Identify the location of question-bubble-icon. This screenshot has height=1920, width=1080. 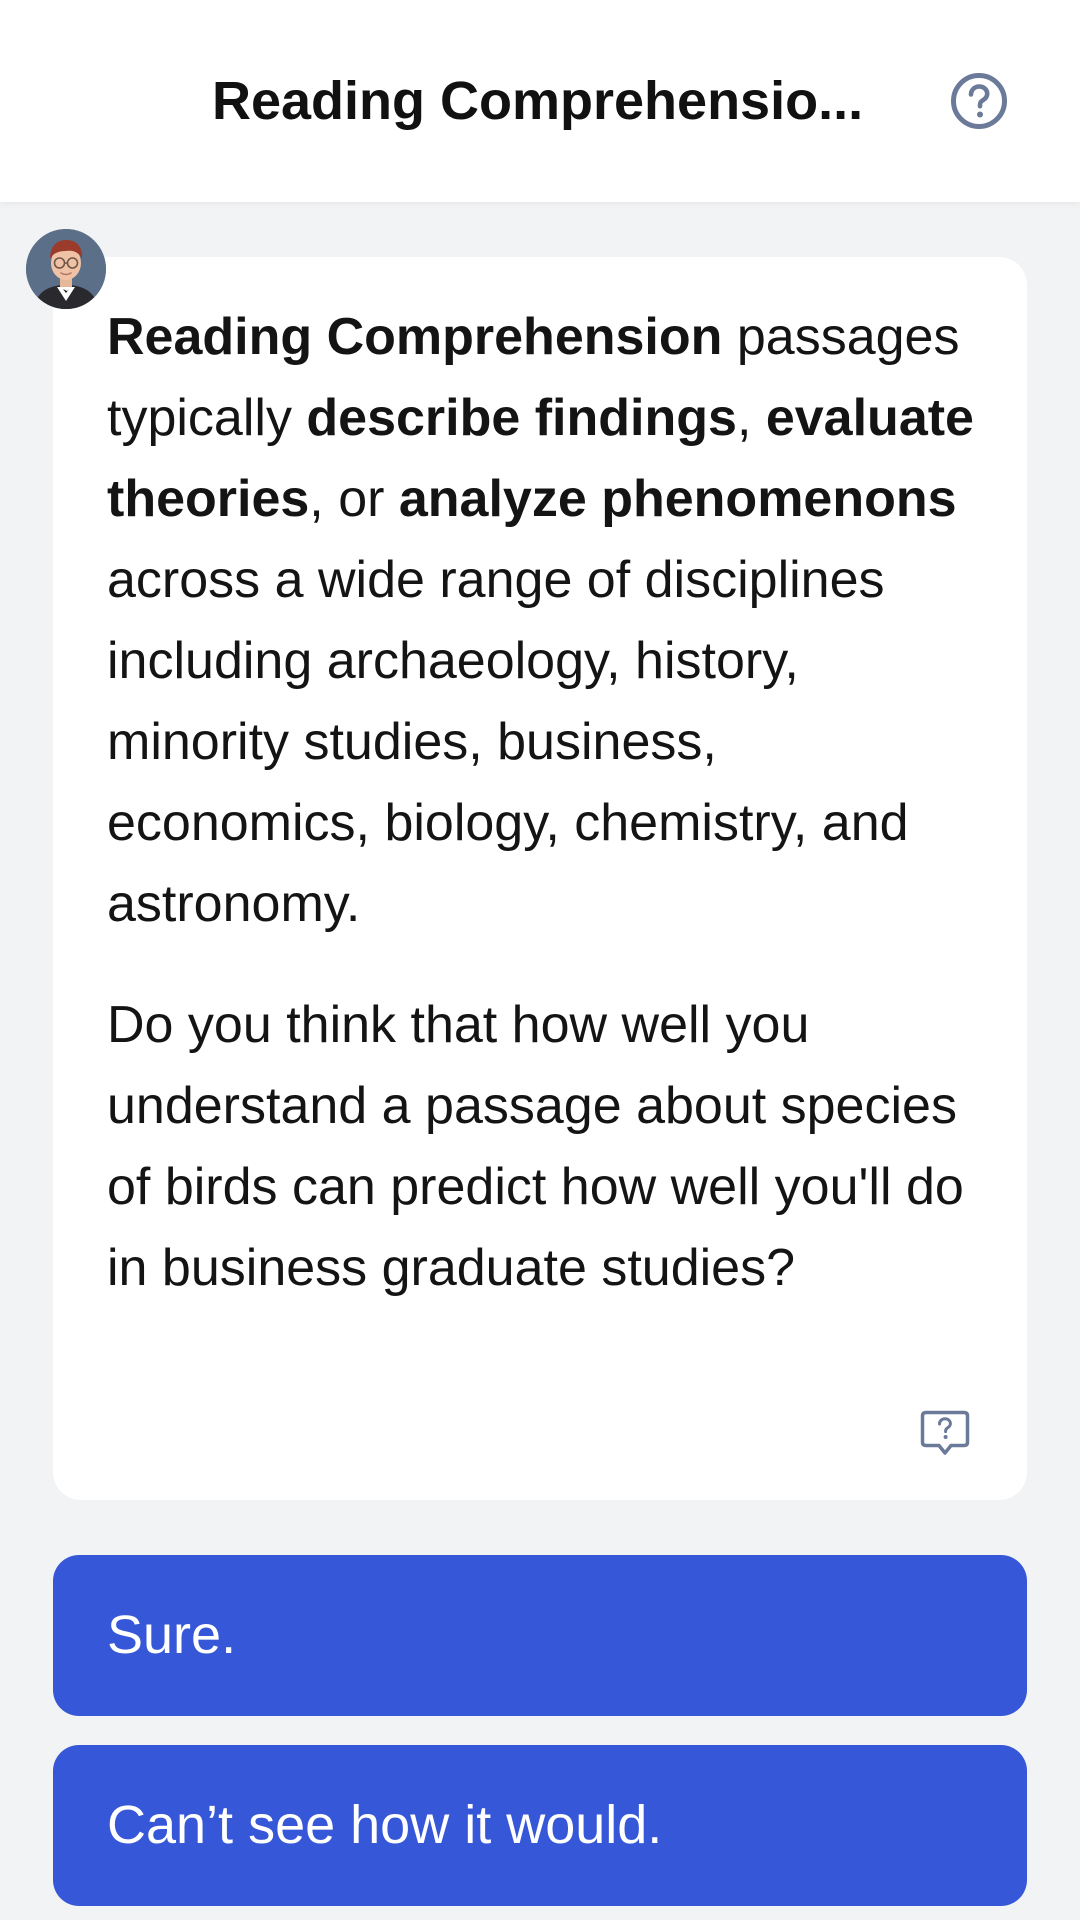
(945, 1432).